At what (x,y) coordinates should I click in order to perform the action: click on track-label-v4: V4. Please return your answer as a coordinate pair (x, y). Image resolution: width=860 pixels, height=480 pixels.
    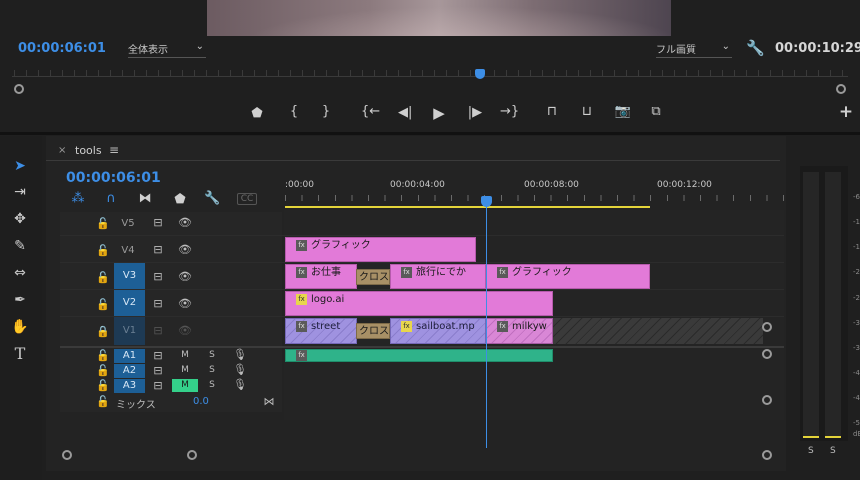
    Looking at the image, I should click on (128, 250).